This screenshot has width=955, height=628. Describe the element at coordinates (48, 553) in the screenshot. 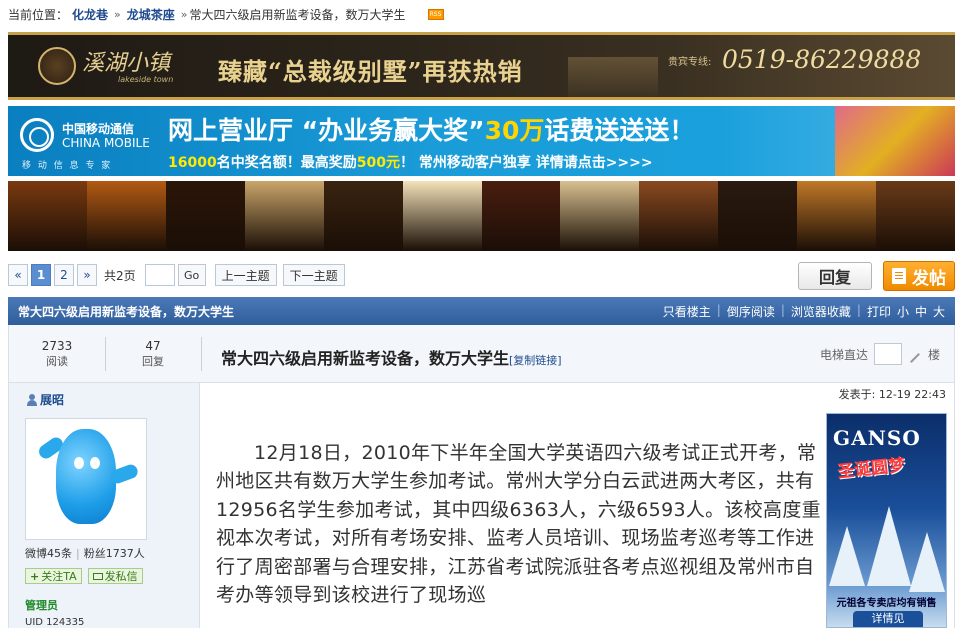

I see `weibo-count: 微博45条` at that location.